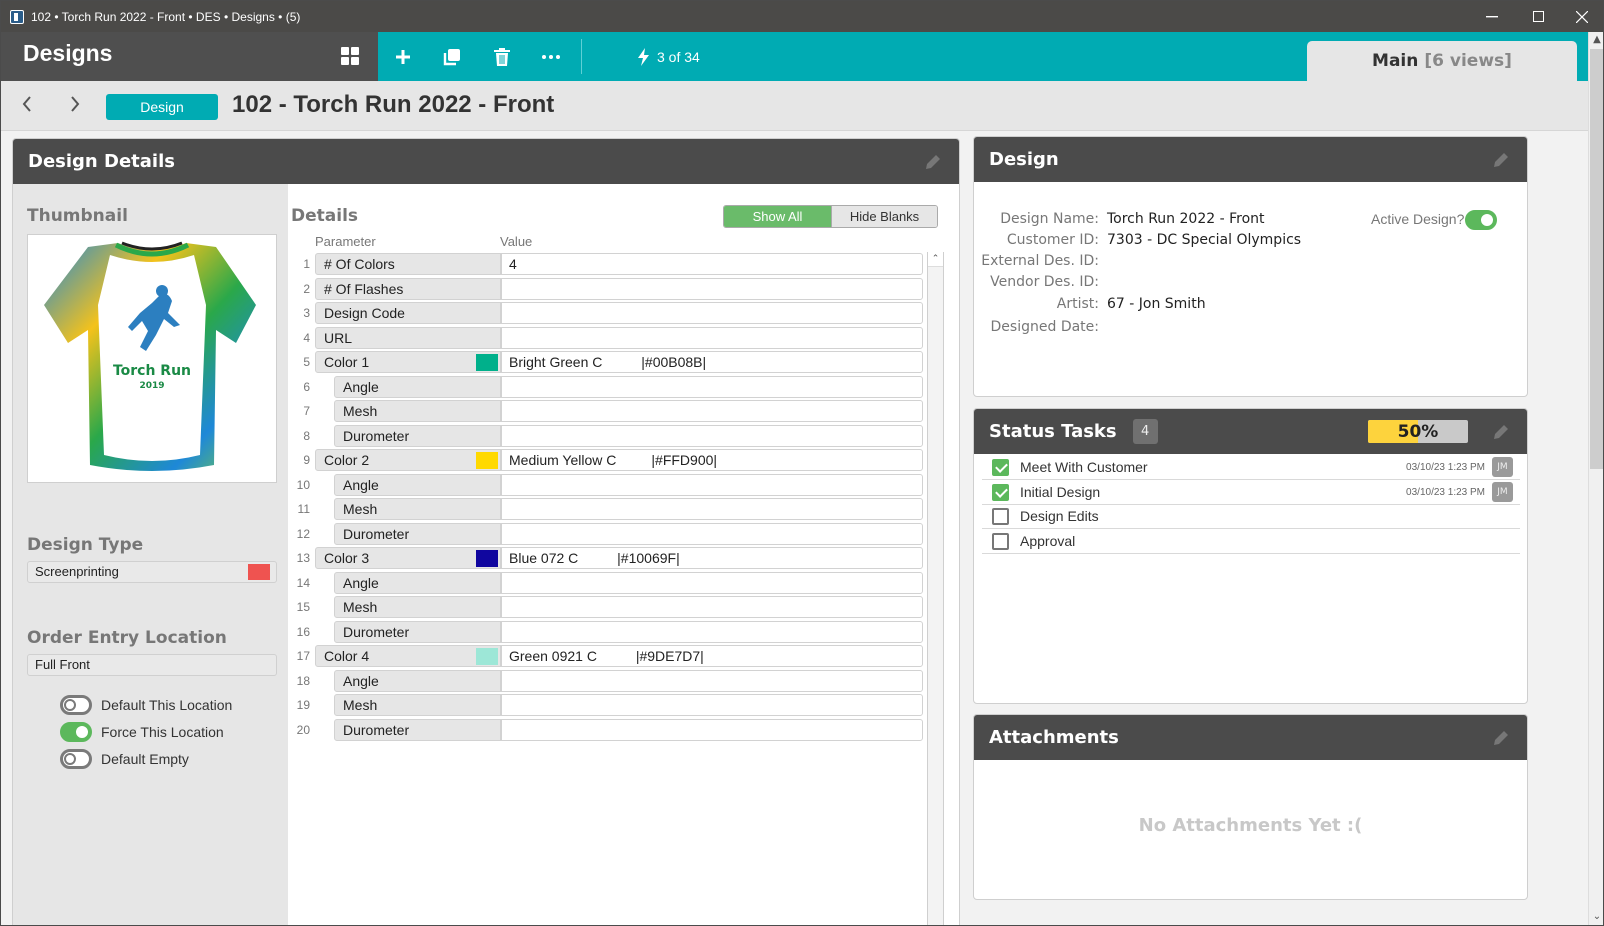 Image resolution: width=1604 pixels, height=926 pixels. What do you see at coordinates (935, 259) in the screenshot?
I see `scroll-up-icon: ⌃` at bounding box center [935, 259].